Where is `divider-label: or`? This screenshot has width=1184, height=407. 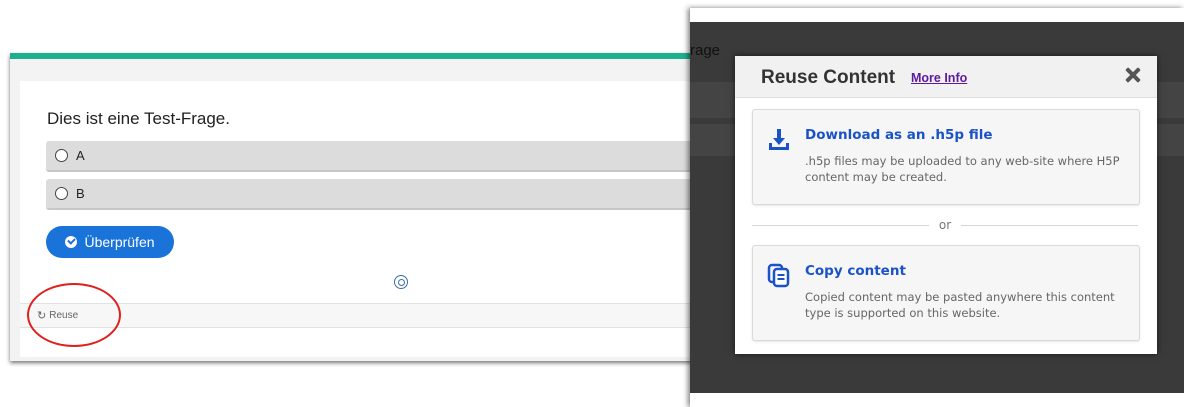
divider-label: or is located at coordinates (945, 225).